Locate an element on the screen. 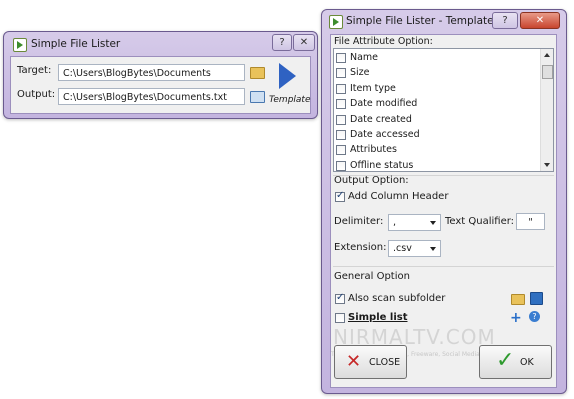  attribute-label: Size is located at coordinates (360, 73).